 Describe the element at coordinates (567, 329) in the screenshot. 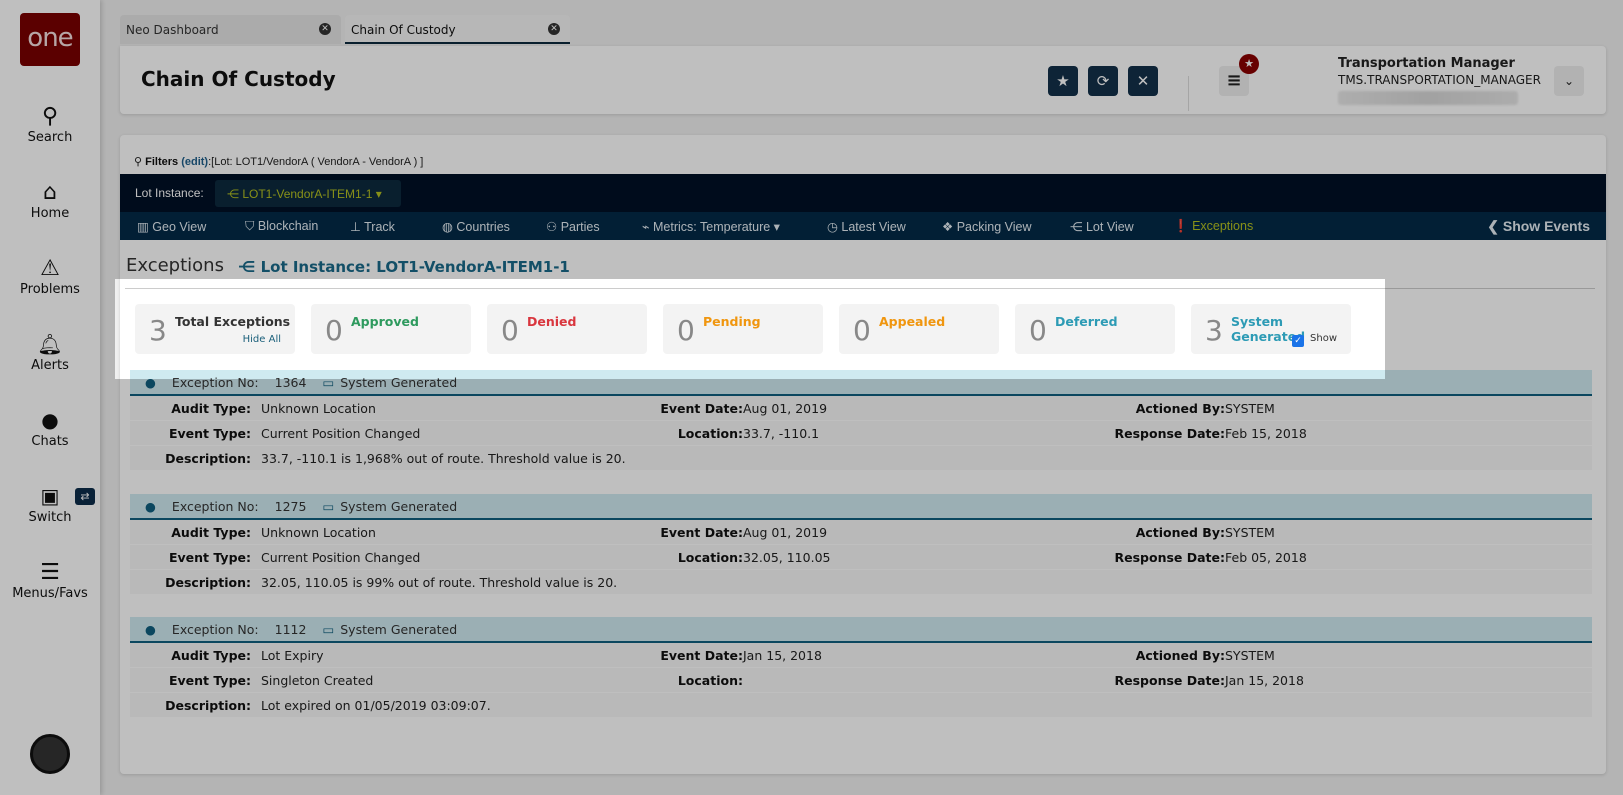

I see `summary-card-denied: 0 Denied` at that location.